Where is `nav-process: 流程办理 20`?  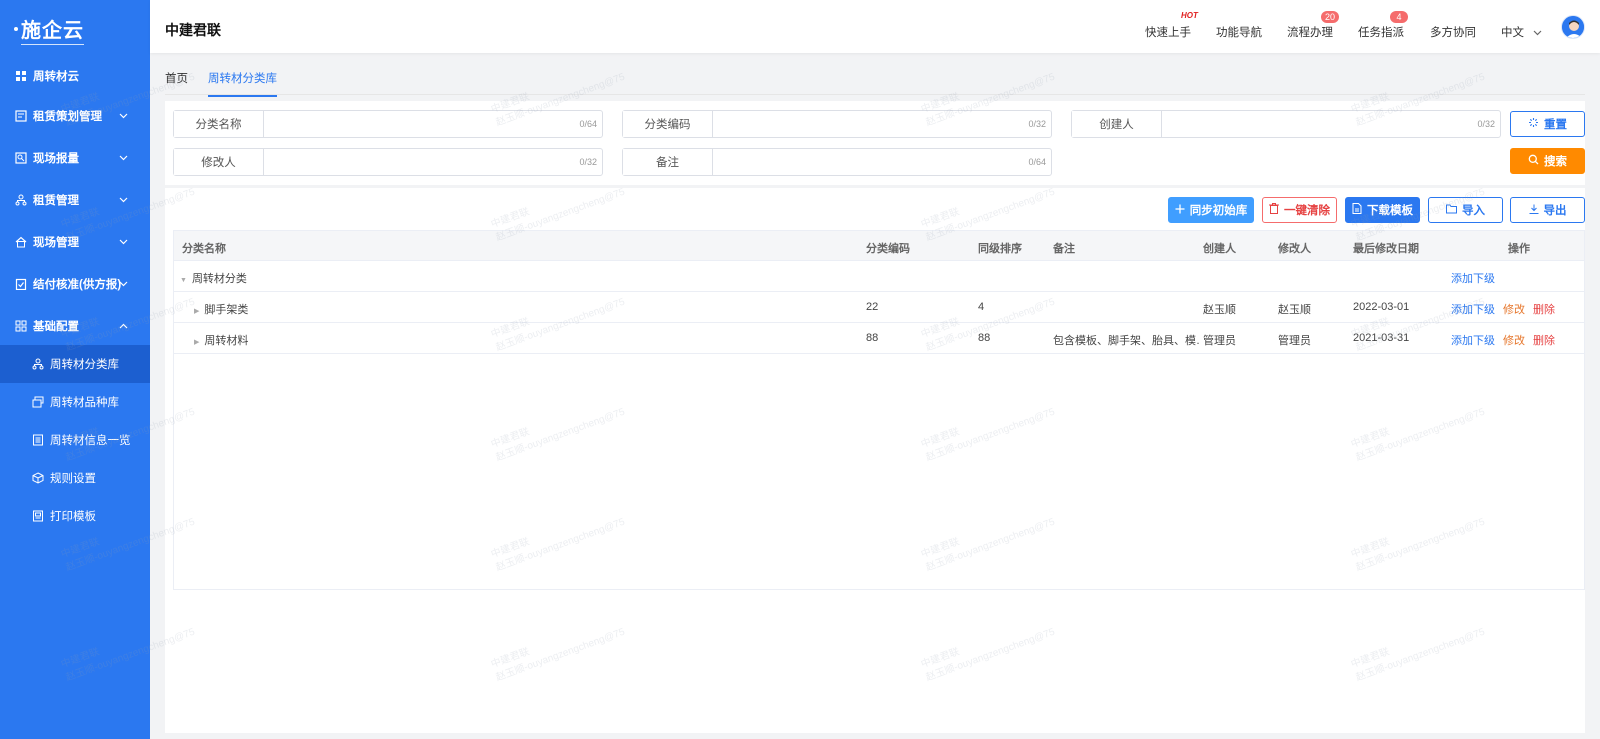 nav-process: 流程办理 20 is located at coordinates (1313, 25).